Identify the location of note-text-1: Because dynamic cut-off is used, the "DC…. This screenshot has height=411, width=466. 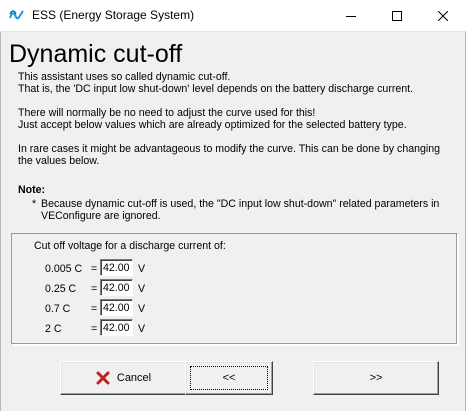
(240, 204).